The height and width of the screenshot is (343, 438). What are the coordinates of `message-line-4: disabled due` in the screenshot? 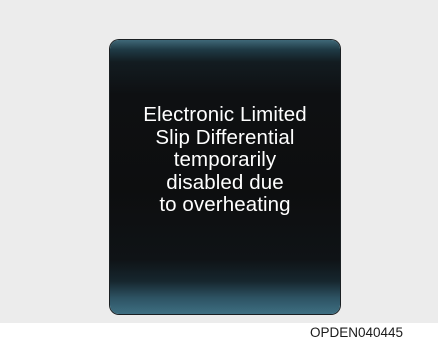 It's located at (225, 182).